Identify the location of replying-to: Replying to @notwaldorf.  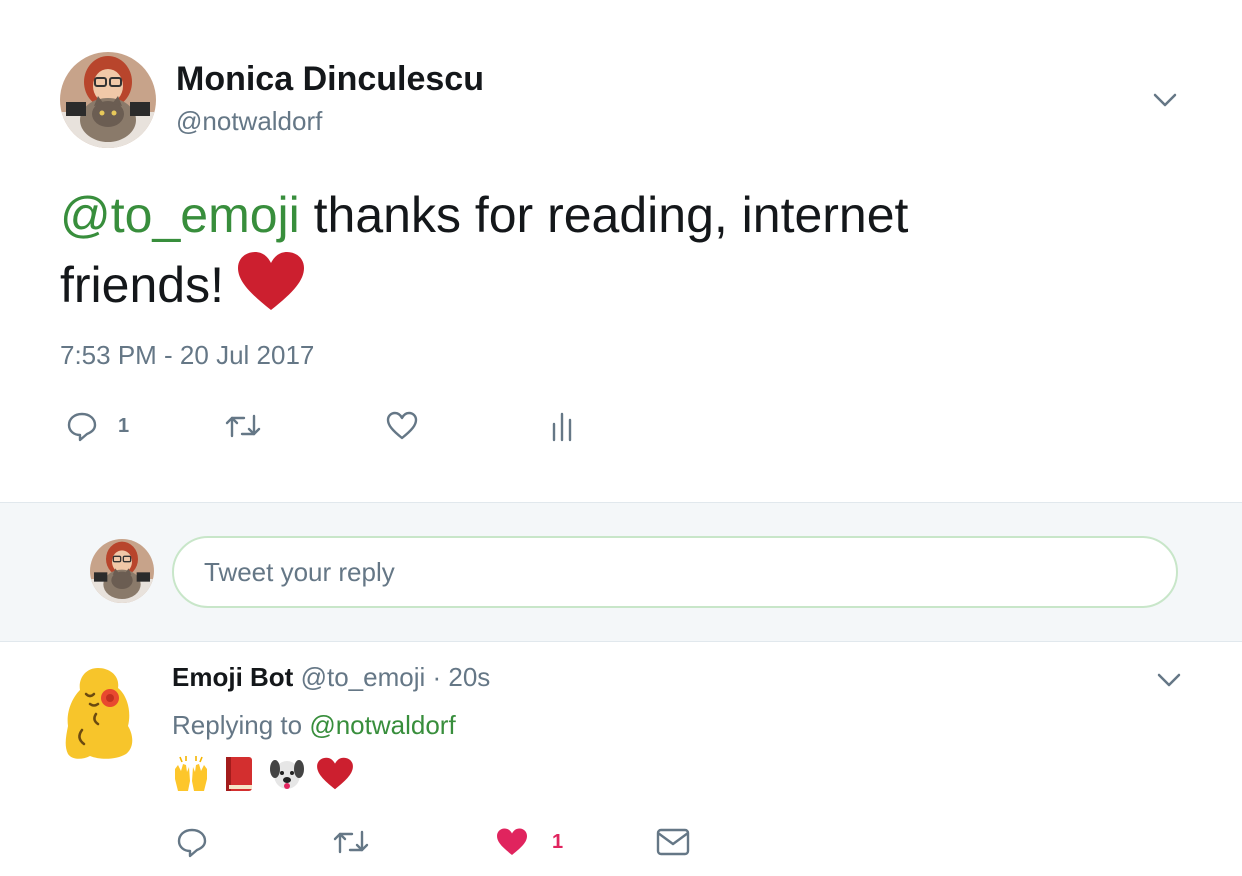
(314, 725).